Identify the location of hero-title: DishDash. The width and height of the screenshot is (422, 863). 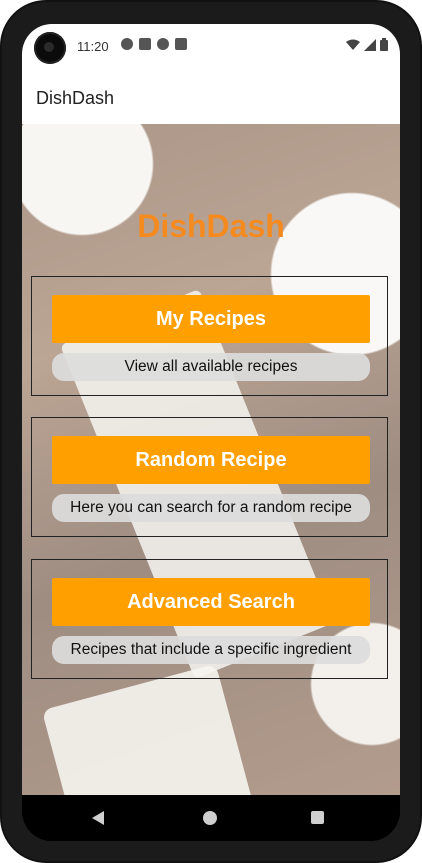
(211, 226).